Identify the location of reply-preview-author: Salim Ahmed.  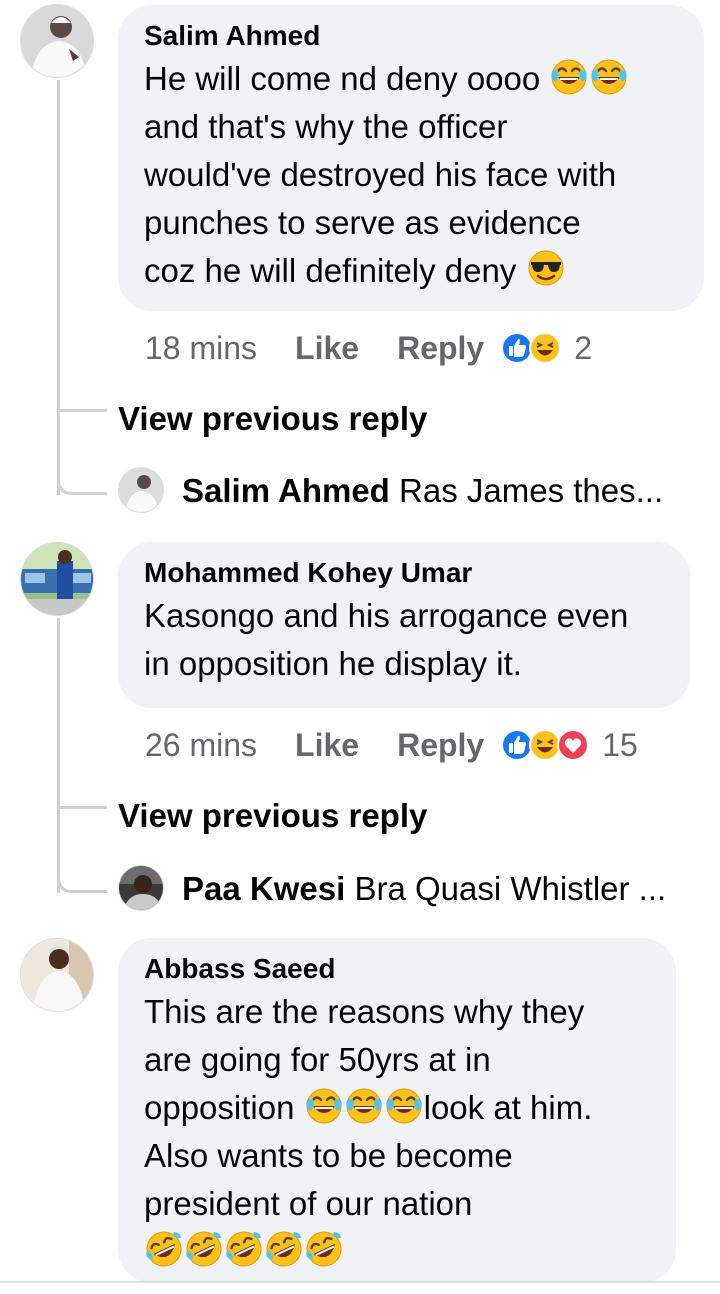
(286, 490).